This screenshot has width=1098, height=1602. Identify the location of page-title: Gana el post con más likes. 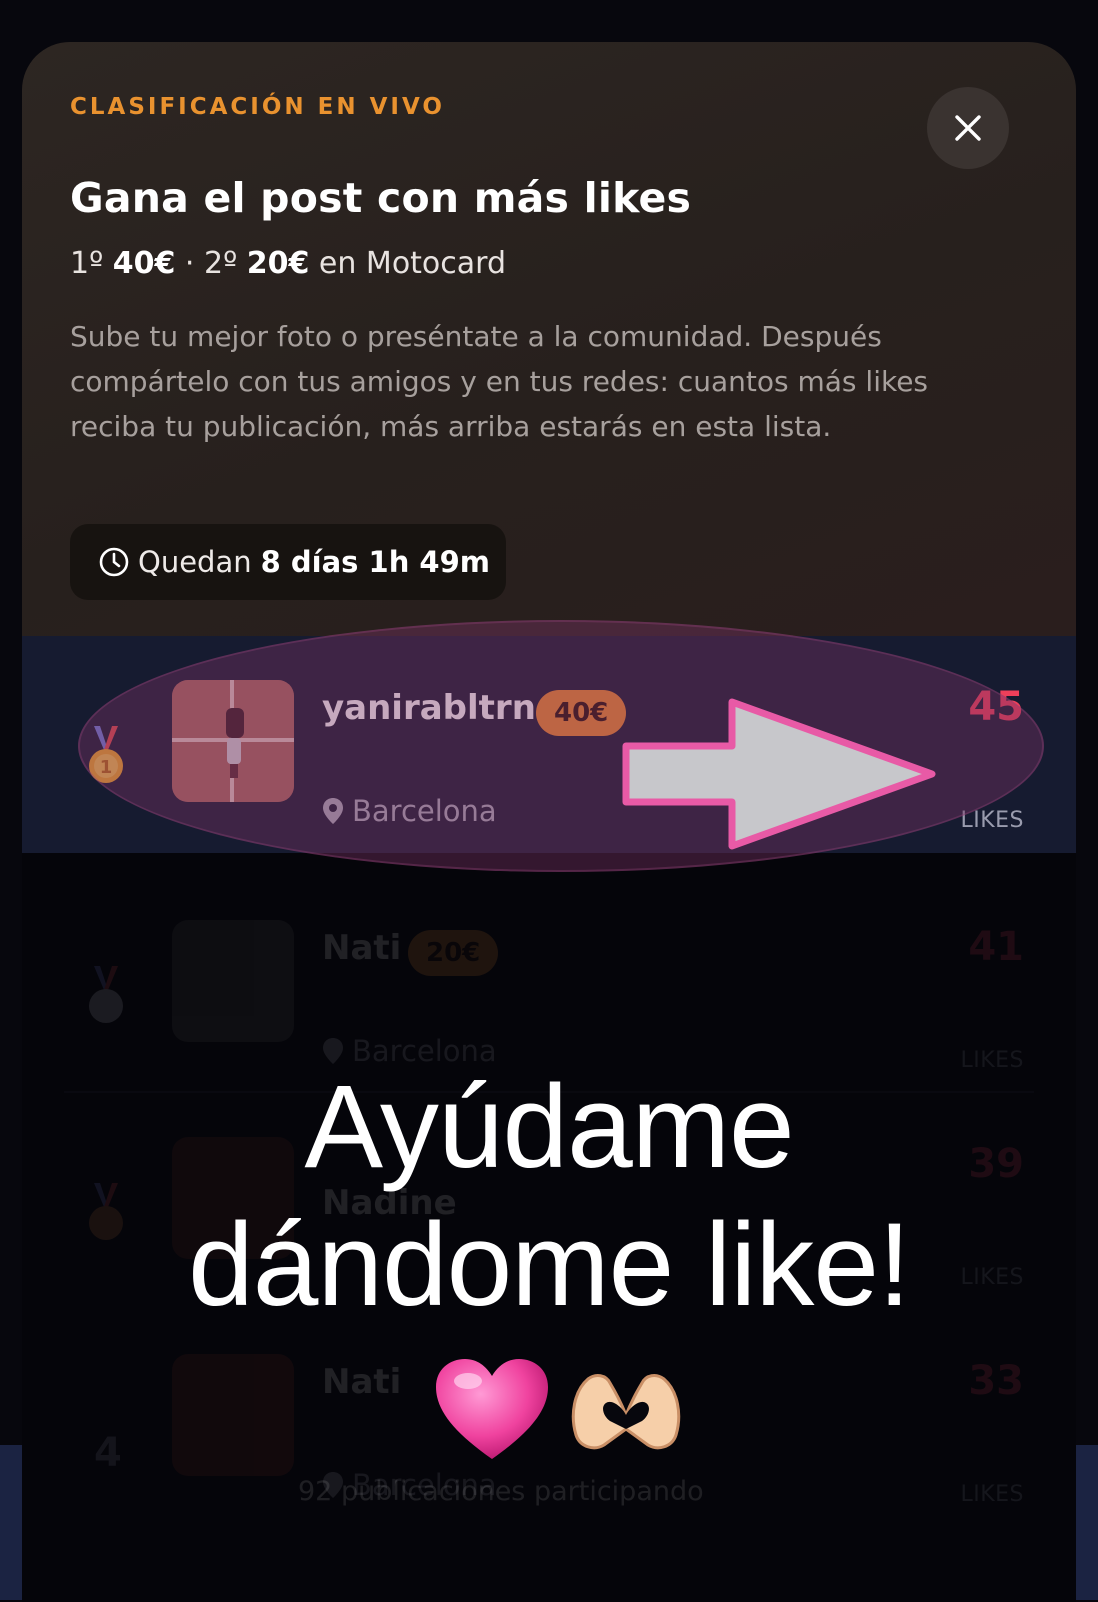
(381, 198).